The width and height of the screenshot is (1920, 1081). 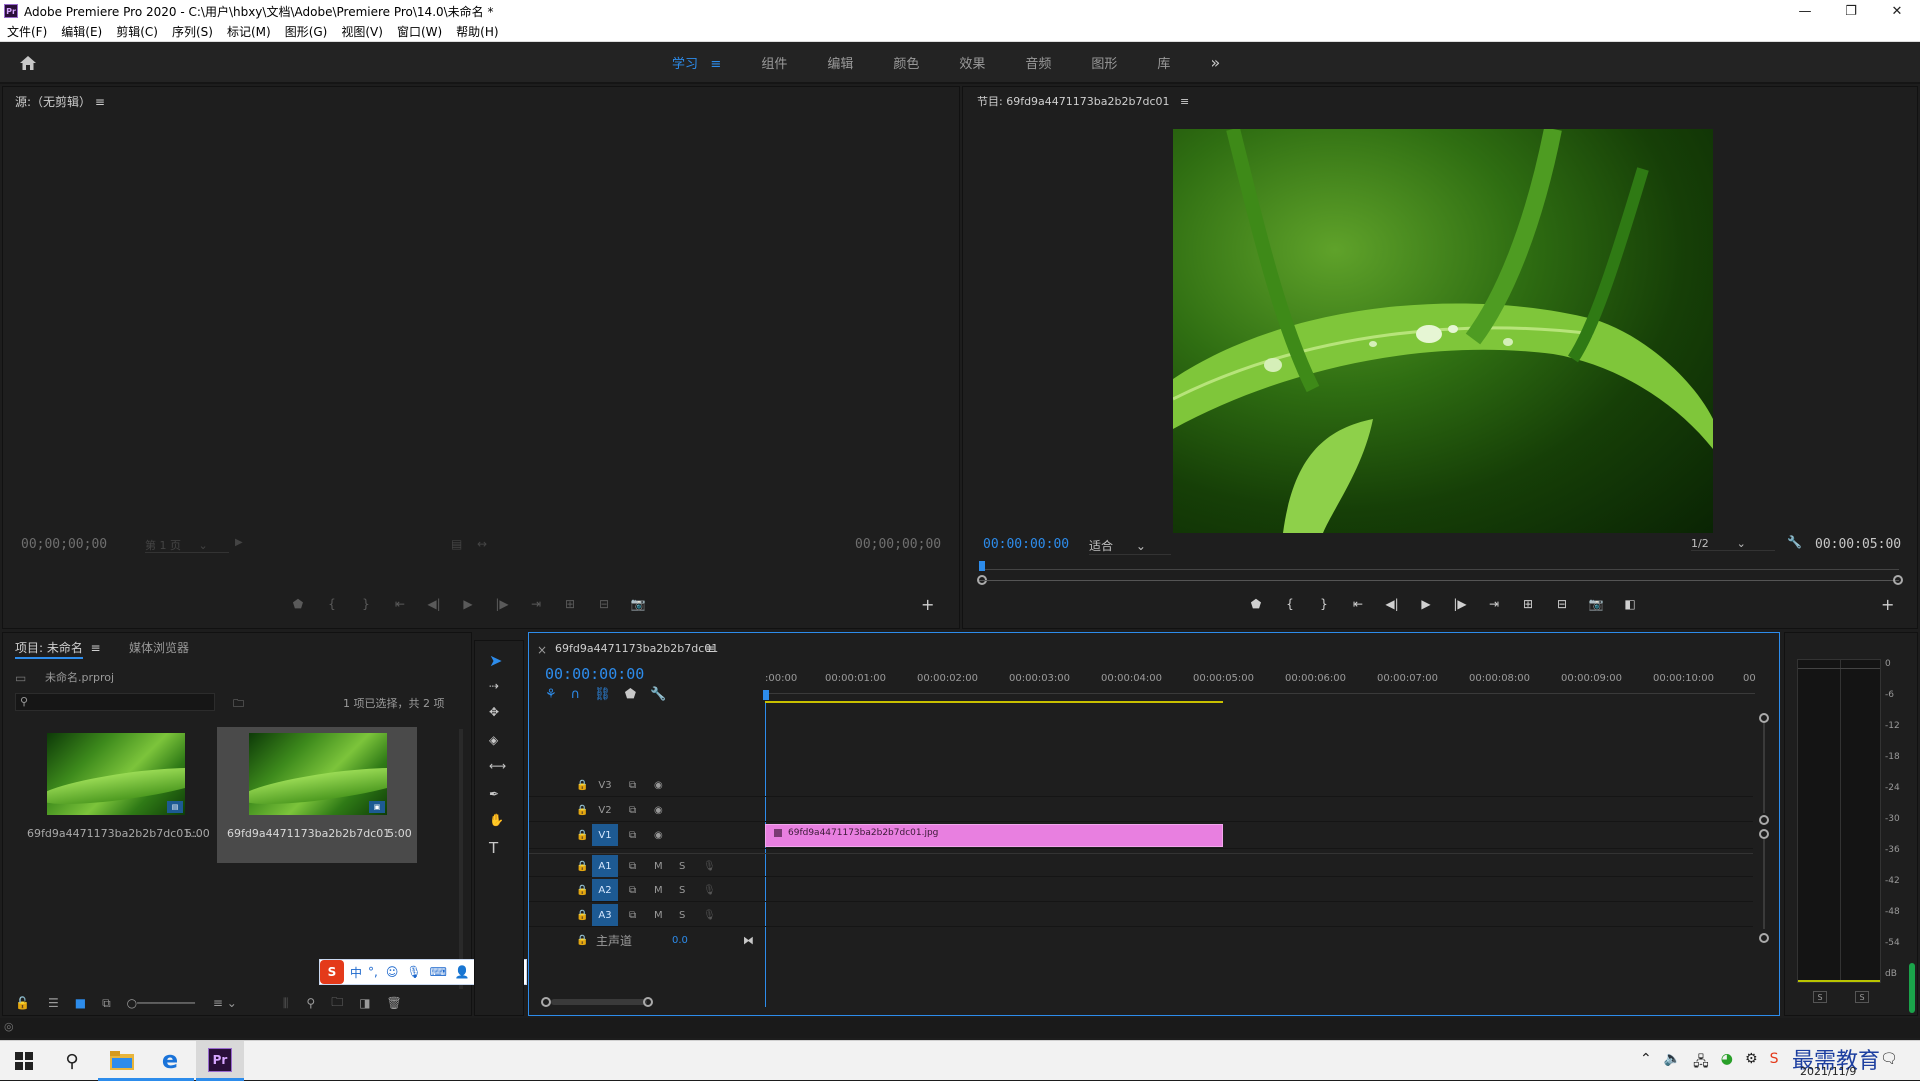 What do you see at coordinates (1141, 890) in the screenshot?
I see `audio-track-a2: 🔒 A2 ⧉ M S 🎙` at bounding box center [1141, 890].